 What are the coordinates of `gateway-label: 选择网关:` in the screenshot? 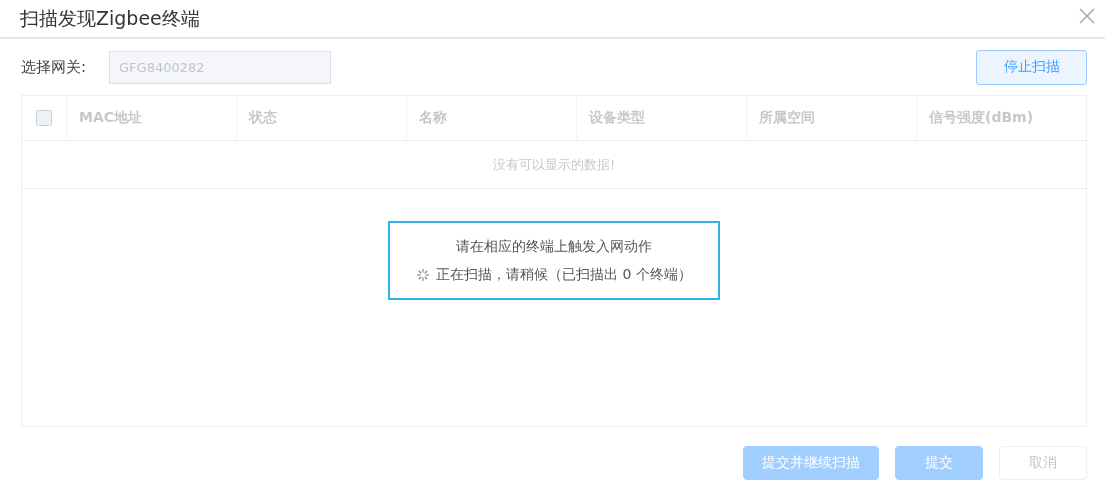 It's located at (54, 67).